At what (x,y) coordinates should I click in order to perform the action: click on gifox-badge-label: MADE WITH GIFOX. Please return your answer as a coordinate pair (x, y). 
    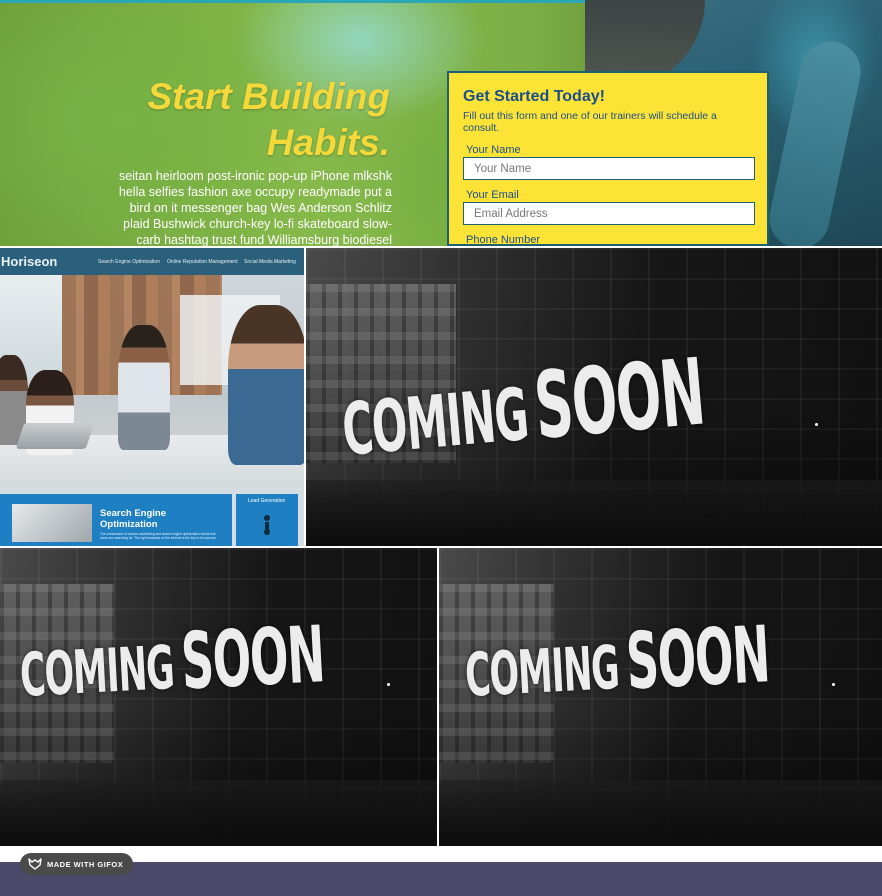
    Looking at the image, I should click on (85, 864).